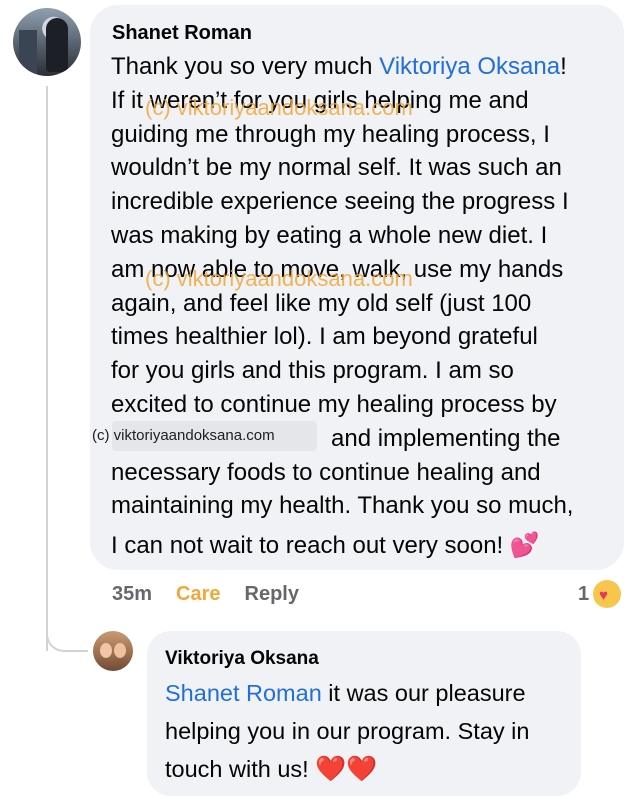 This screenshot has width=641, height=805. What do you see at coordinates (326, 472) in the screenshot?
I see `comment-line: necessary foods to continue healing and` at bounding box center [326, 472].